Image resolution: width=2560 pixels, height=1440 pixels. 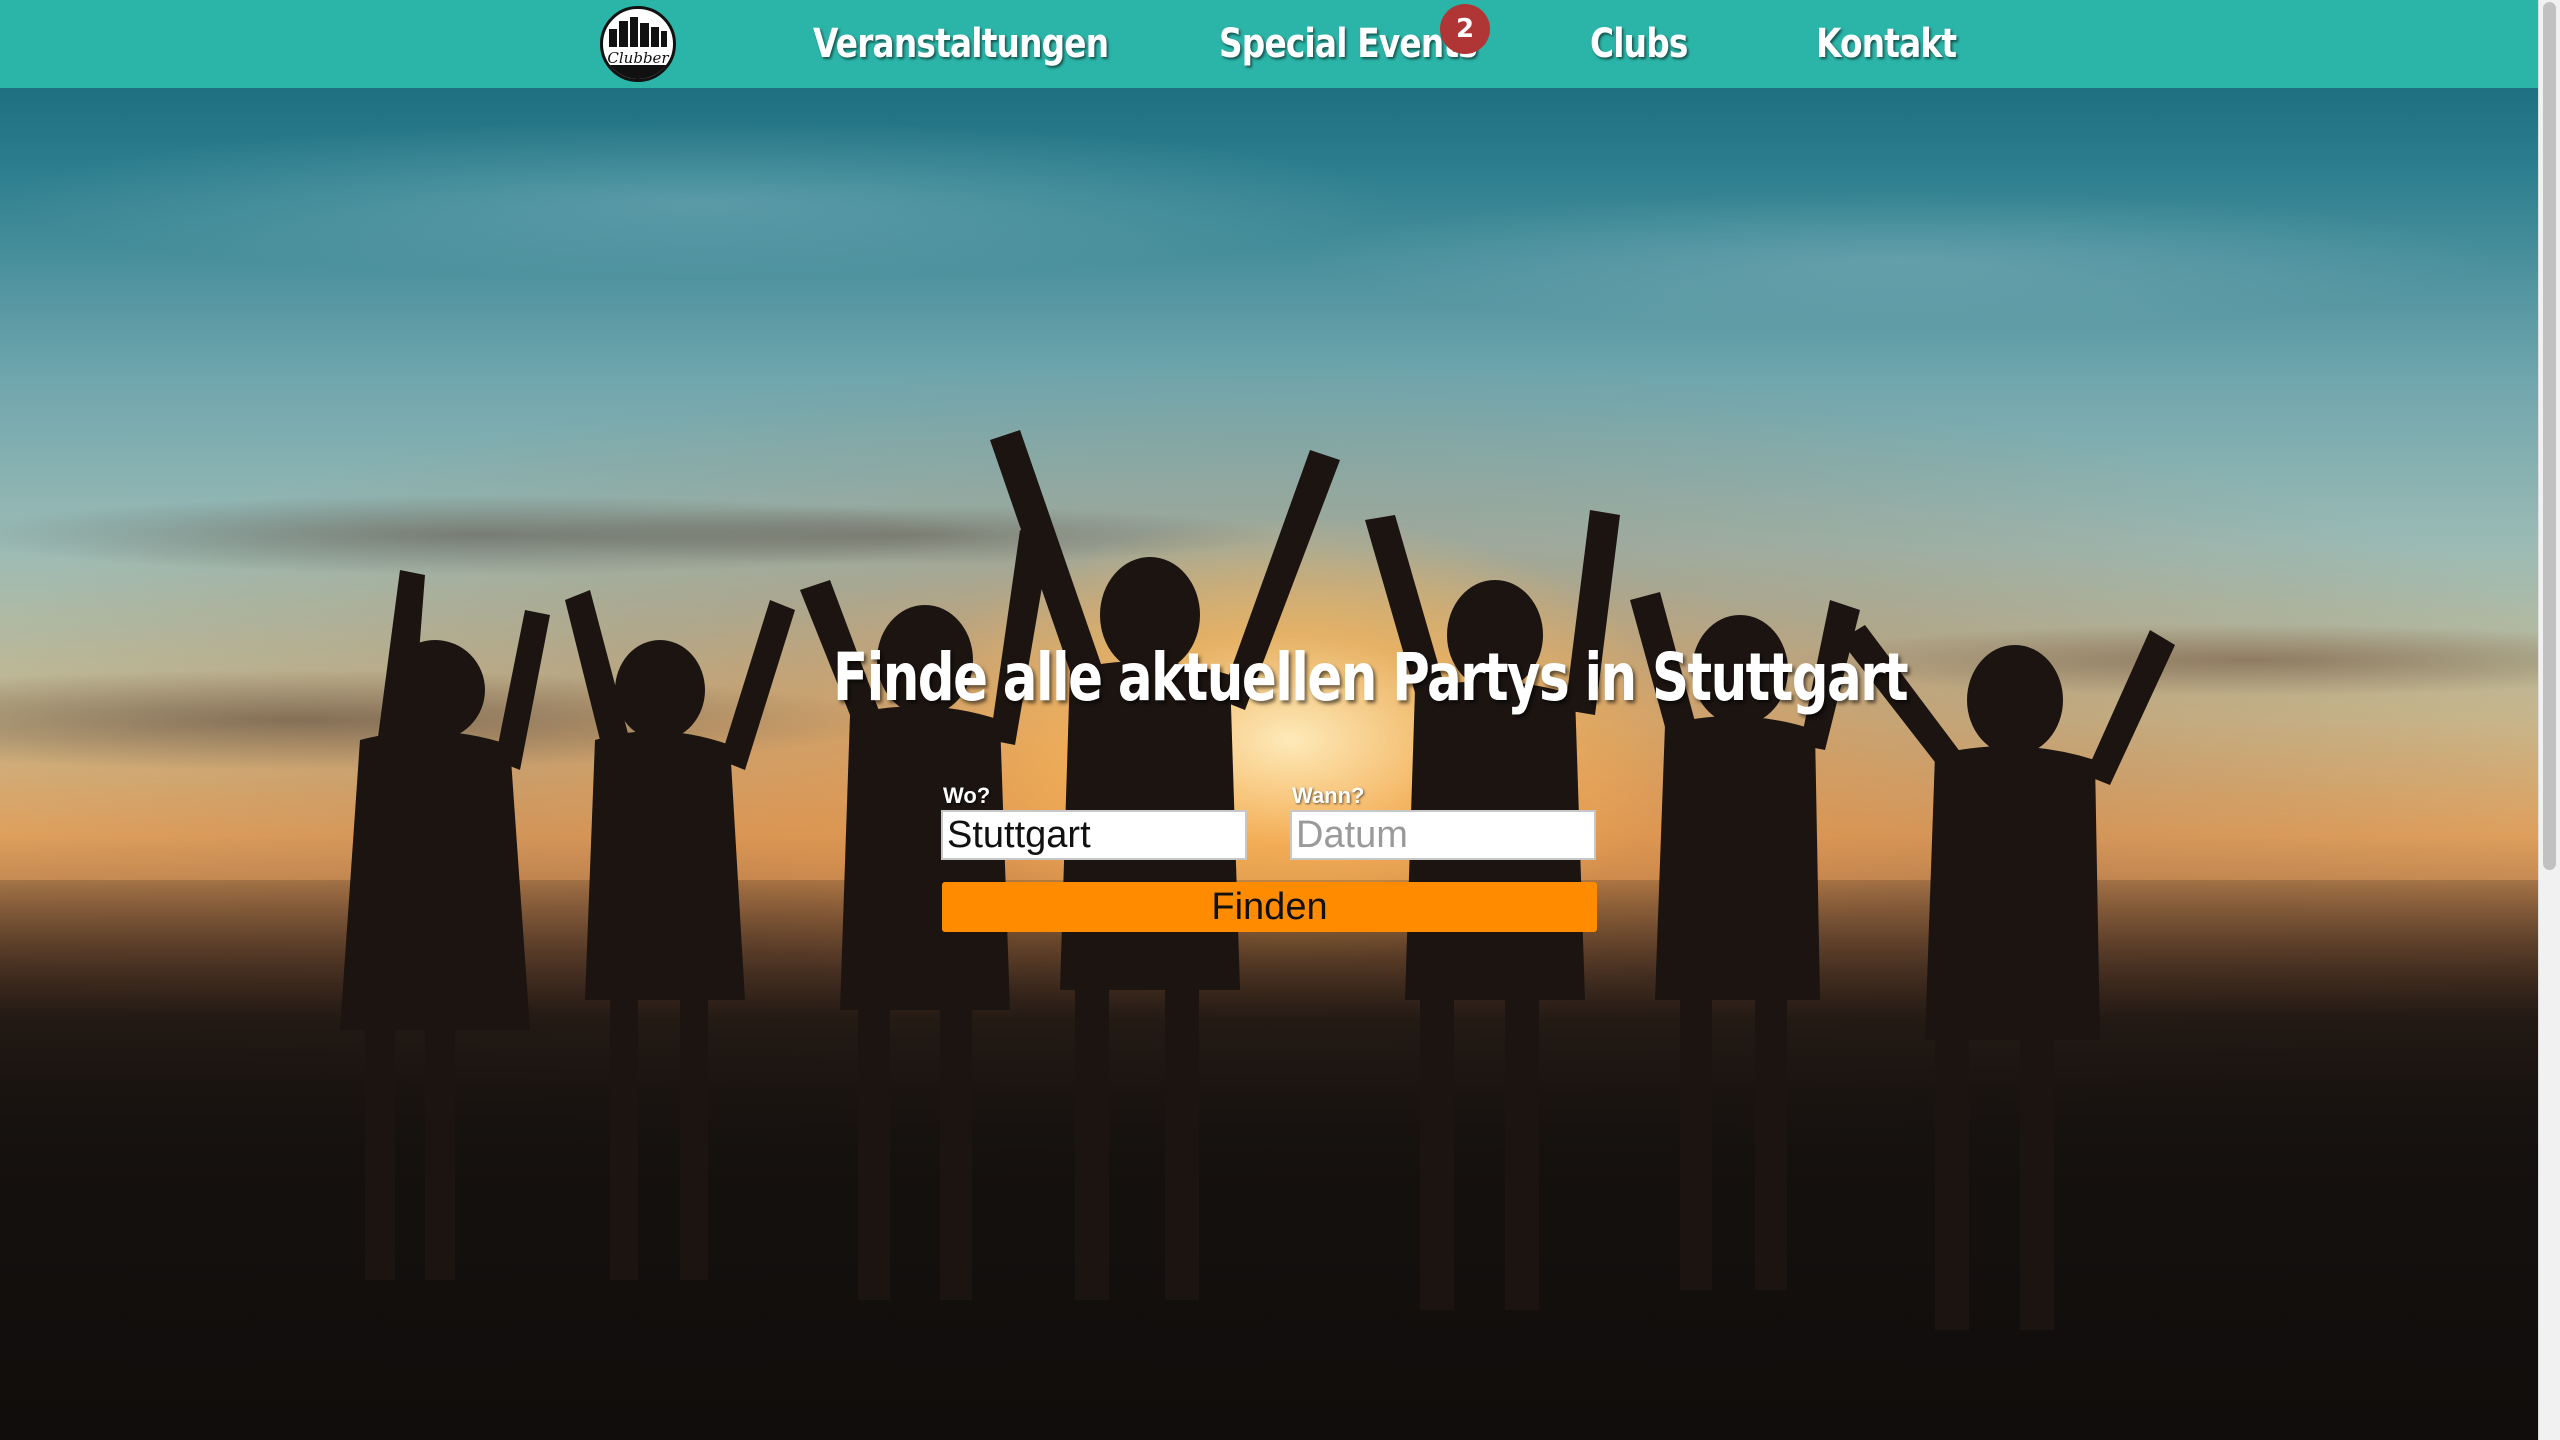 I want to click on clubber-logo: Clubber, so click(x=638, y=44).